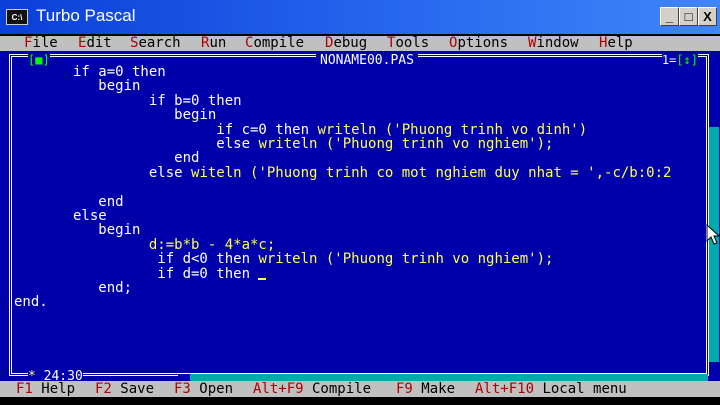 The width and height of the screenshot is (720, 405). Describe the element at coordinates (95, 43) in the screenshot. I see `menu-edit: Edit` at that location.